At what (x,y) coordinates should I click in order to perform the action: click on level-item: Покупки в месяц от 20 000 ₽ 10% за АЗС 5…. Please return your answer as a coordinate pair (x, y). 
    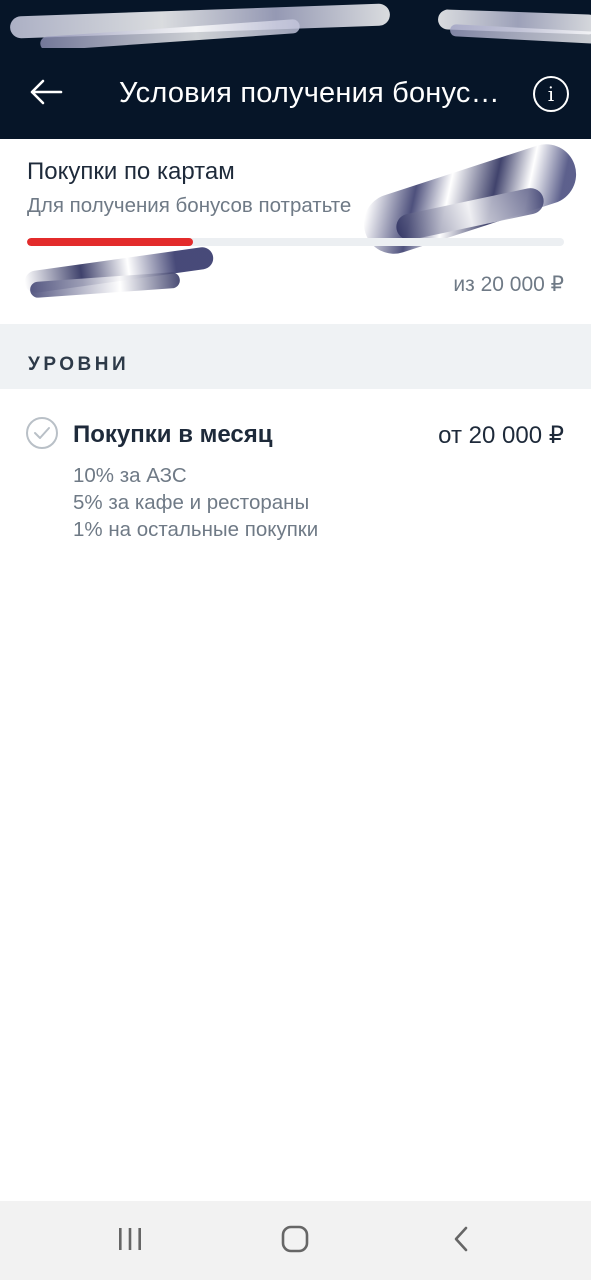
    Looking at the image, I should click on (295, 474).